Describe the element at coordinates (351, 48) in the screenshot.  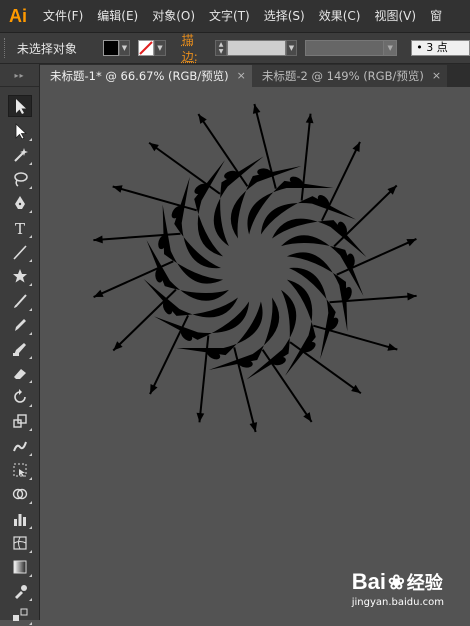
I see `variable-width-profile-select: ▼` at that location.